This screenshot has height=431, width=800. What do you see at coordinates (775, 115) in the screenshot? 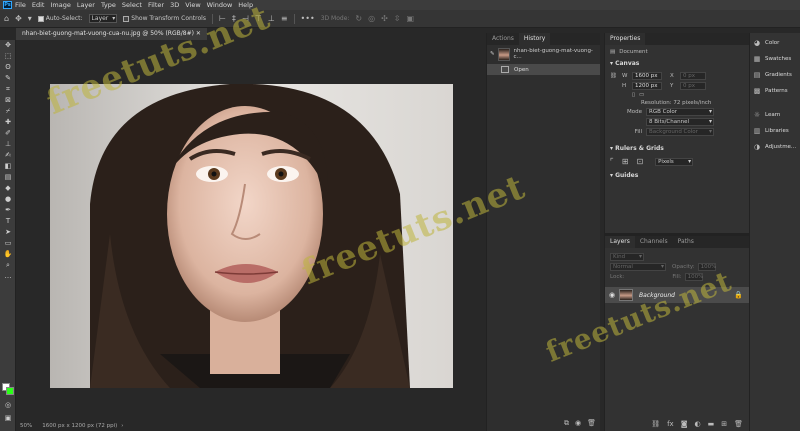
I see `dock-learn: ☼ Learn` at bounding box center [775, 115].